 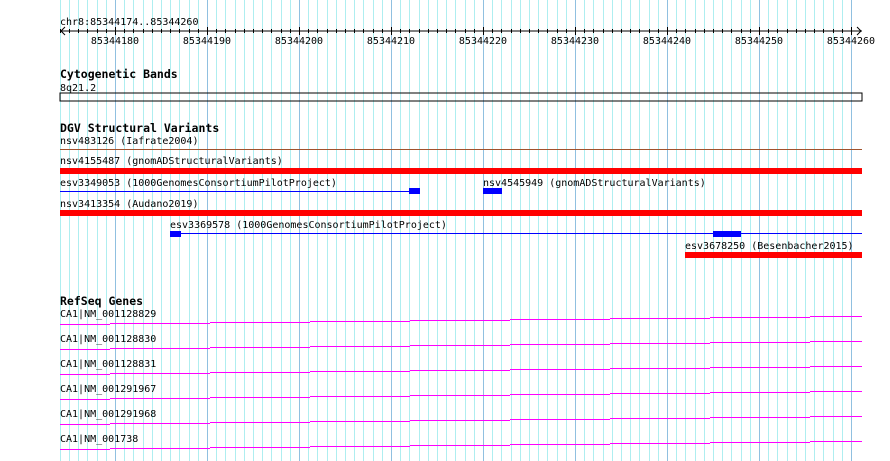 What do you see at coordinates (391, 41) in the screenshot?
I see `tick-label: 85344210` at bounding box center [391, 41].